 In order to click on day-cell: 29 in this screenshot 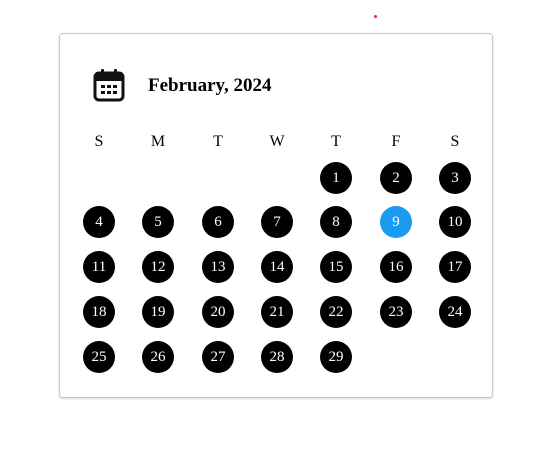, I will do `click(336, 357)`.